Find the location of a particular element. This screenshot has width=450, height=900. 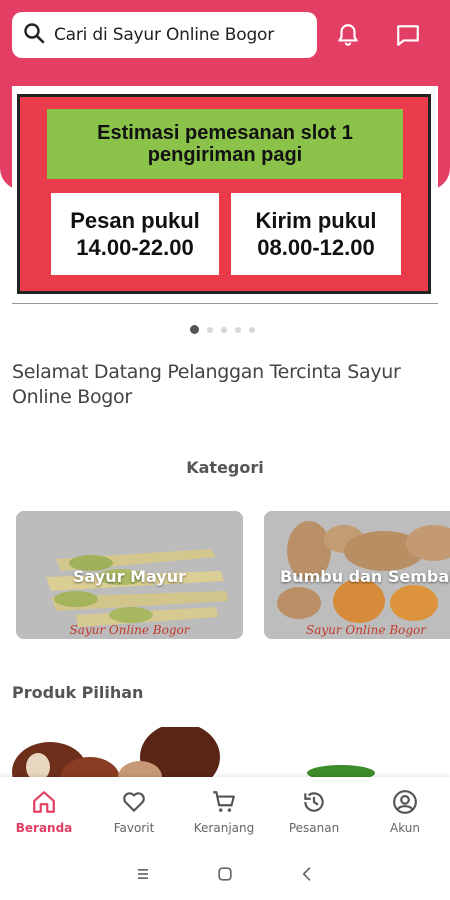

nav-label: Pesanan is located at coordinates (314, 828).